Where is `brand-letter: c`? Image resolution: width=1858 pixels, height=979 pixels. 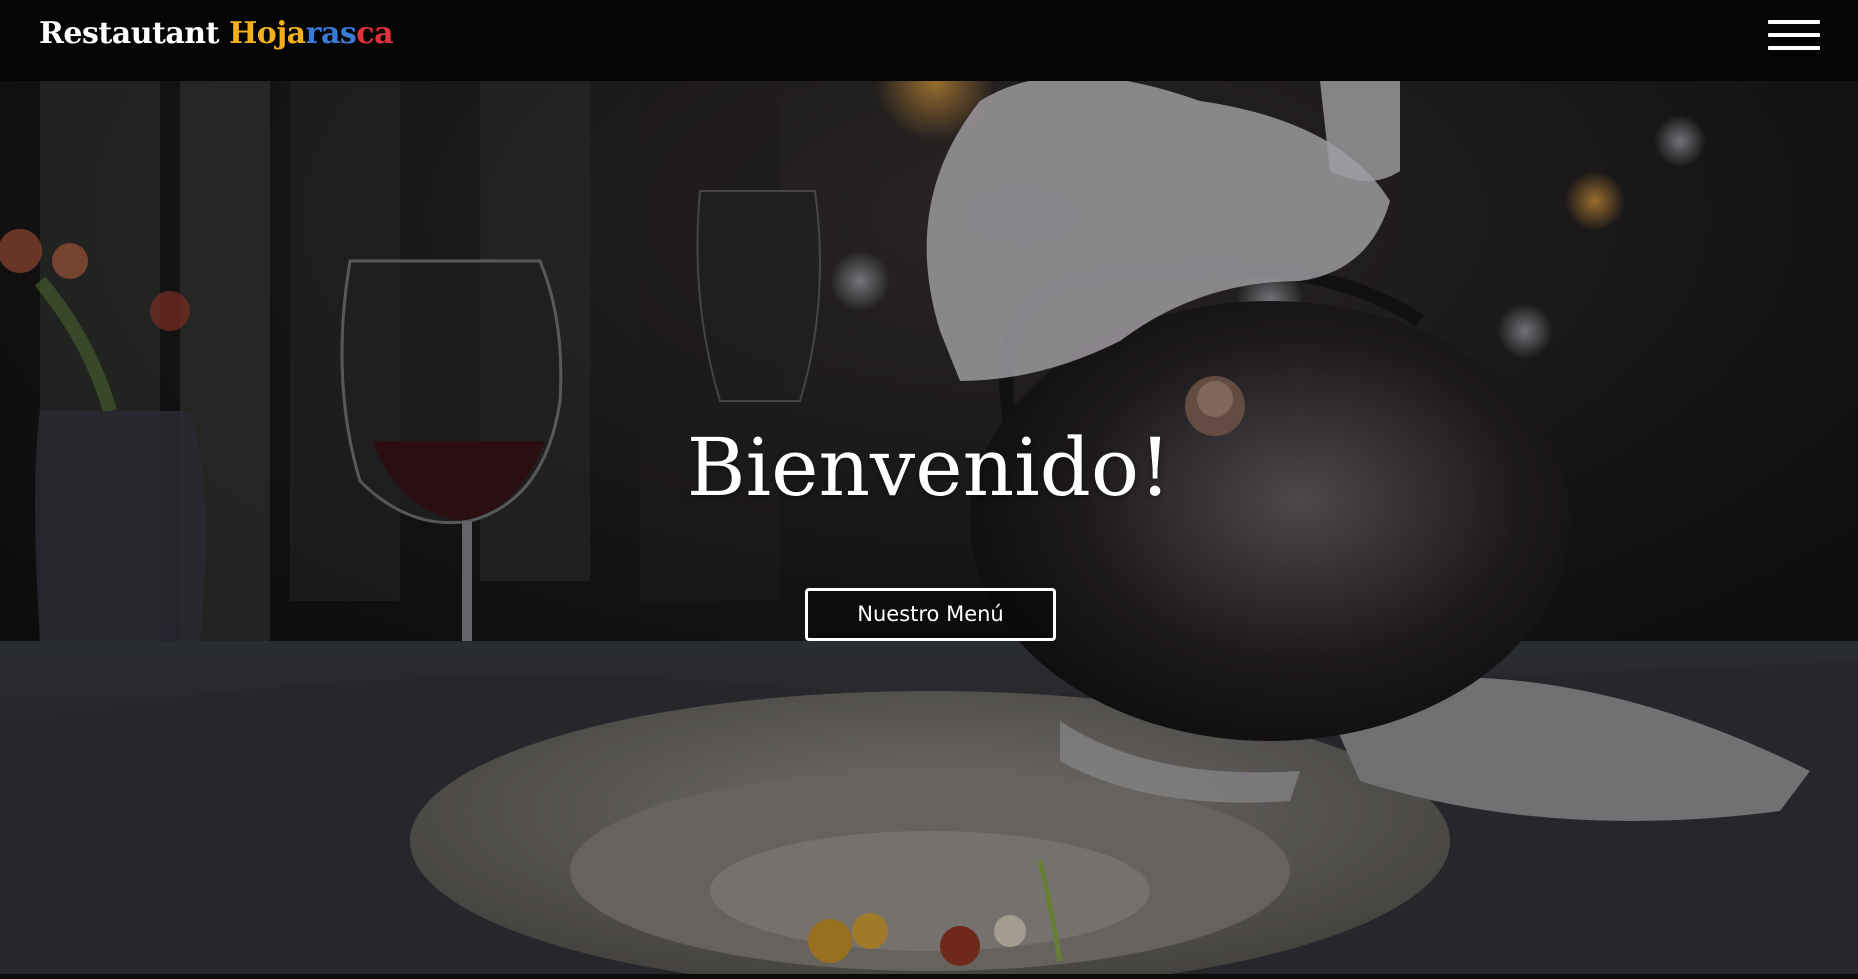 brand-letter: c is located at coordinates (365, 33).